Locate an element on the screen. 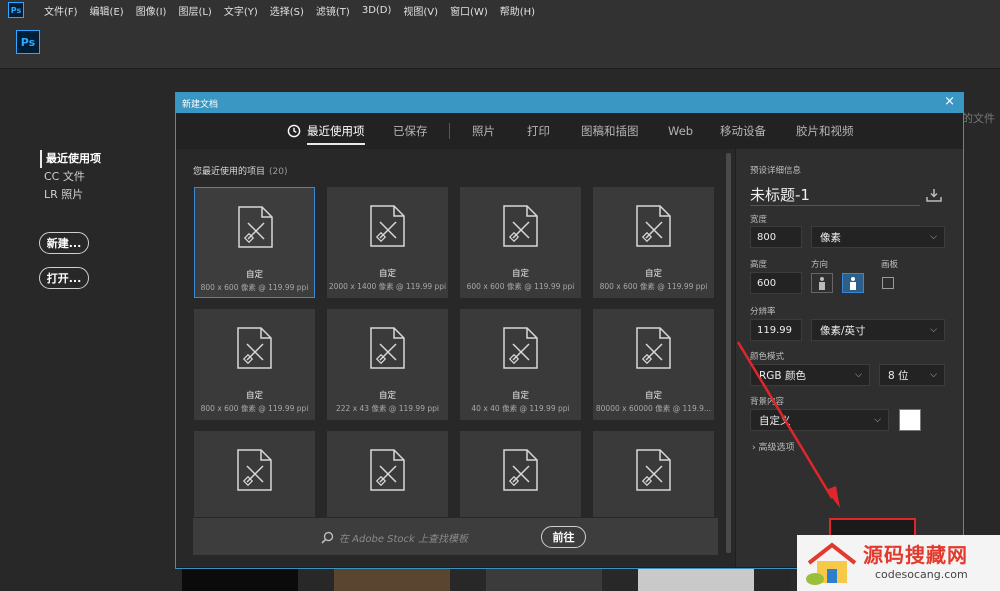 This screenshot has height=591, width=1000. clock-icon is located at coordinates (294, 132).